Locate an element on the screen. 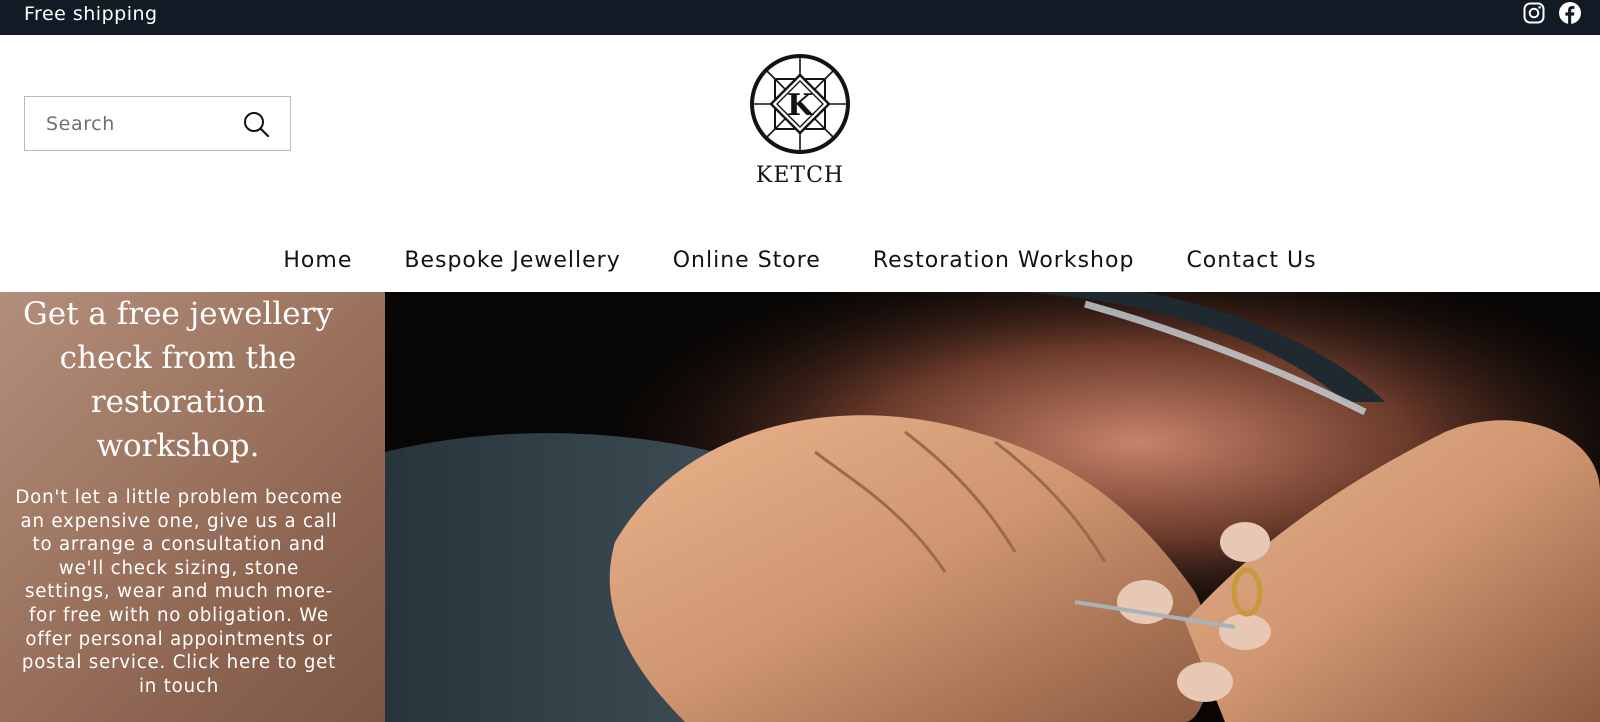 The width and height of the screenshot is (1600, 722). site-logo: K KETCH is located at coordinates (800, 123).